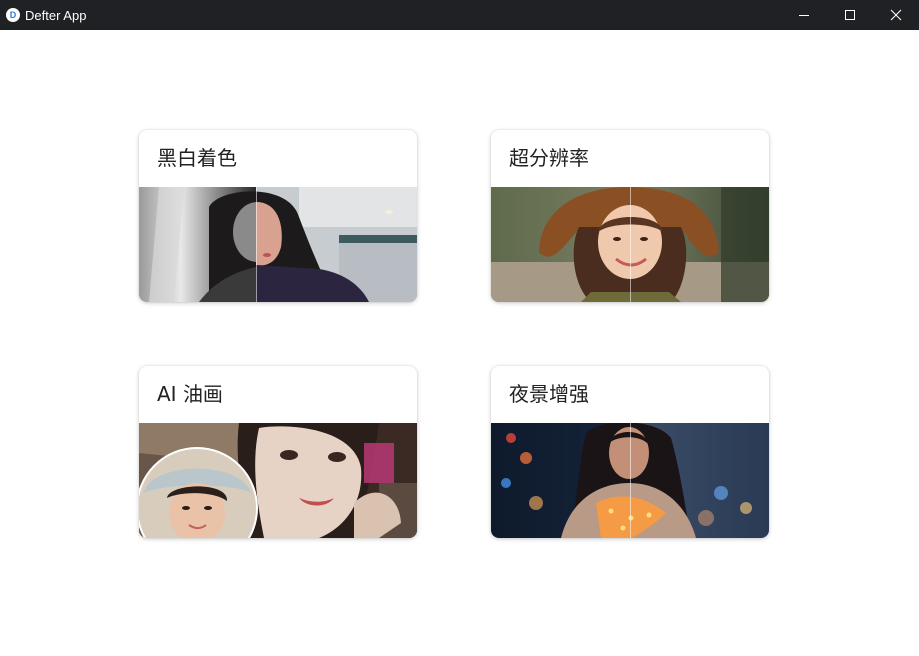 The image size is (919, 656). I want to click on card-night-enhance: 夜景增强, so click(630, 452).